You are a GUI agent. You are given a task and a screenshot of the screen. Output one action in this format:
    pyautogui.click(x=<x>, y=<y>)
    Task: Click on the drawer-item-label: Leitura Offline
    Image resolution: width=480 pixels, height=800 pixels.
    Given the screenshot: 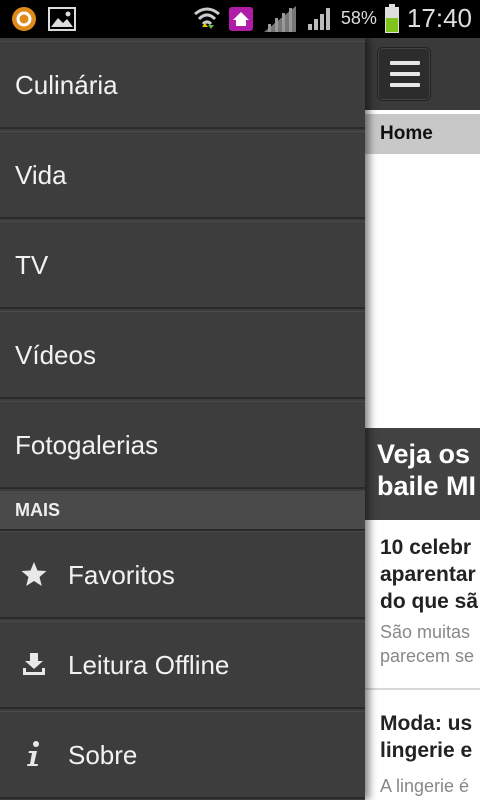 What is the action you would take?
    pyautogui.click(x=149, y=665)
    